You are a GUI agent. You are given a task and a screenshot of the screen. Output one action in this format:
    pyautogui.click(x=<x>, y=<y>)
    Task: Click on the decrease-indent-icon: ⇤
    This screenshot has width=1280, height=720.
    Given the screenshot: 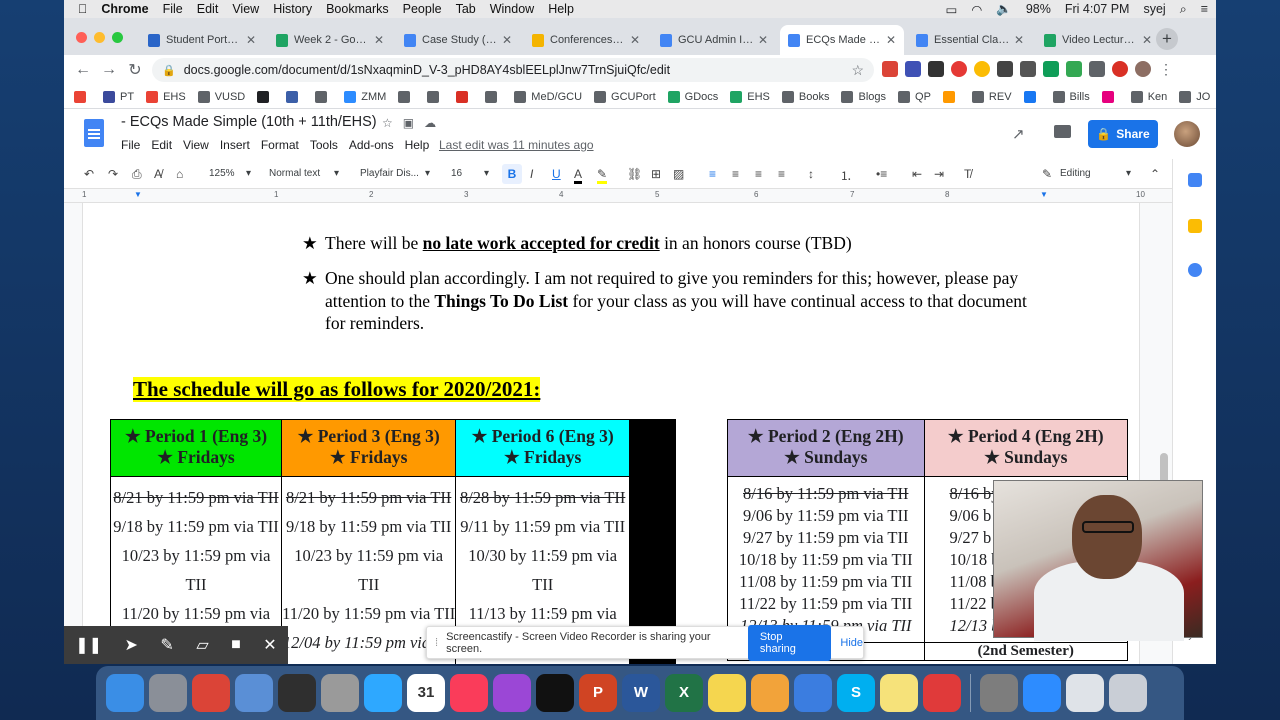 What is the action you would take?
    pyautogui.click(x=917, y=174)
    